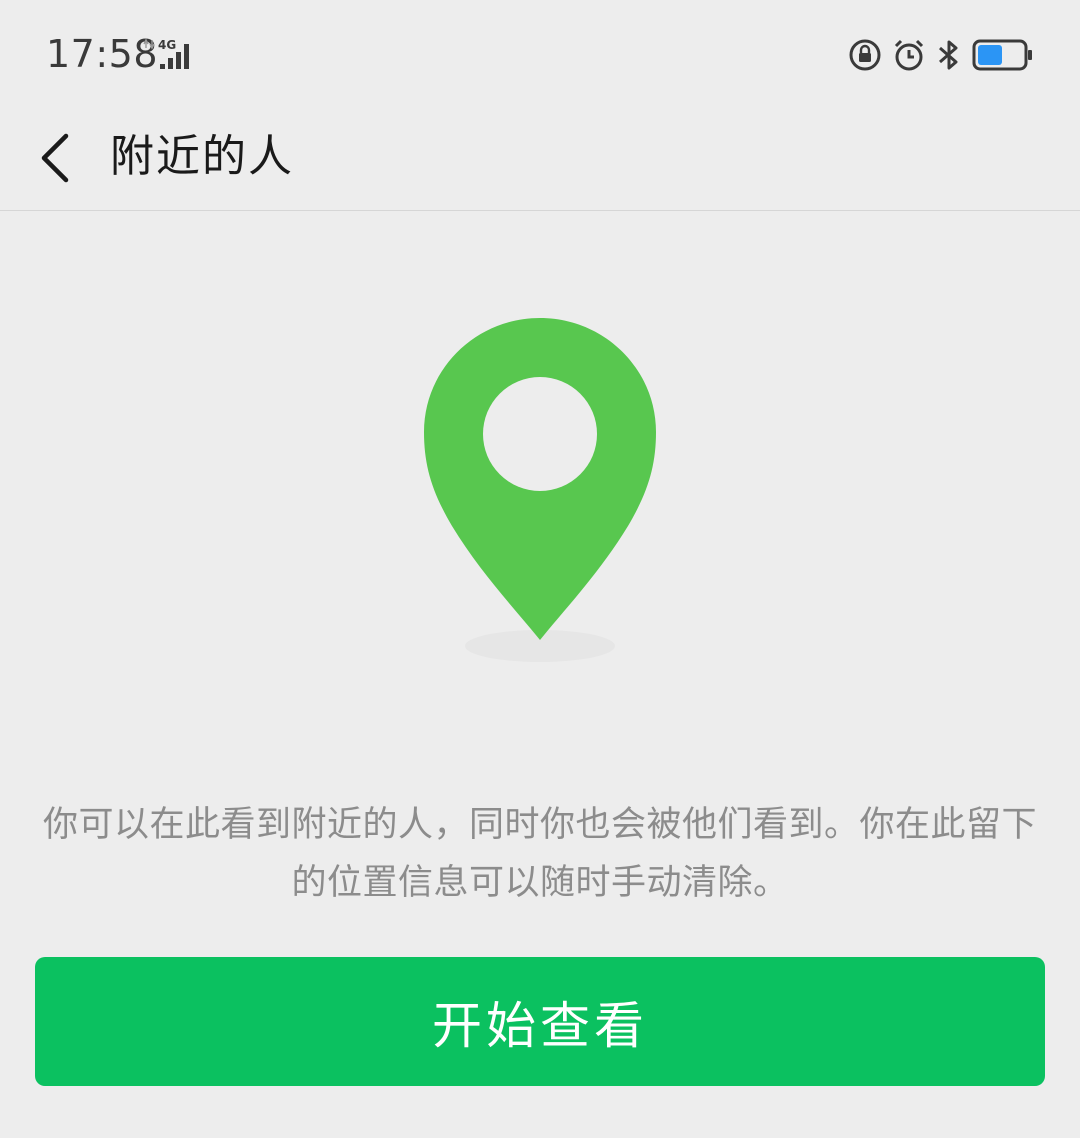 The height and width of the screenshot is (1138, 1080). I want to click on back-button, so click(57, 156).